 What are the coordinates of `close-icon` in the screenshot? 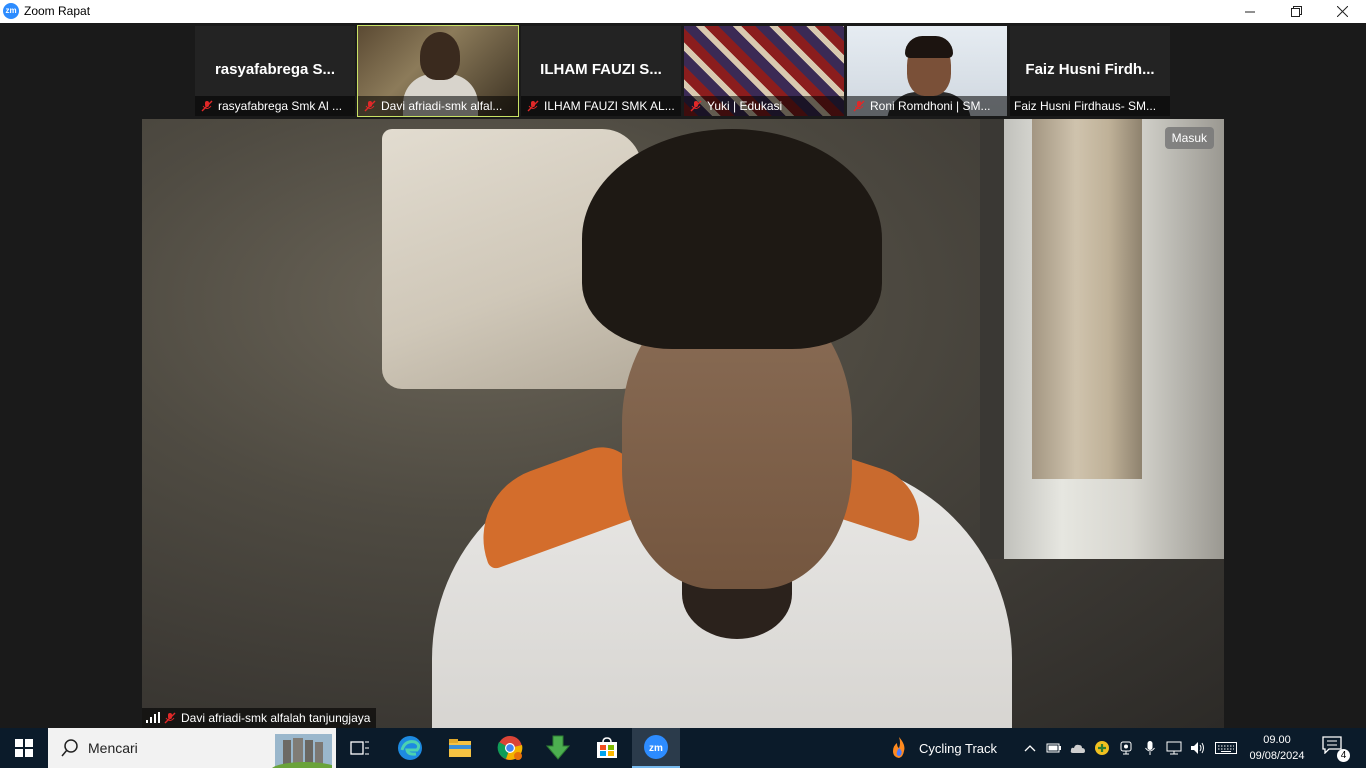 It's located at (1342, 11).